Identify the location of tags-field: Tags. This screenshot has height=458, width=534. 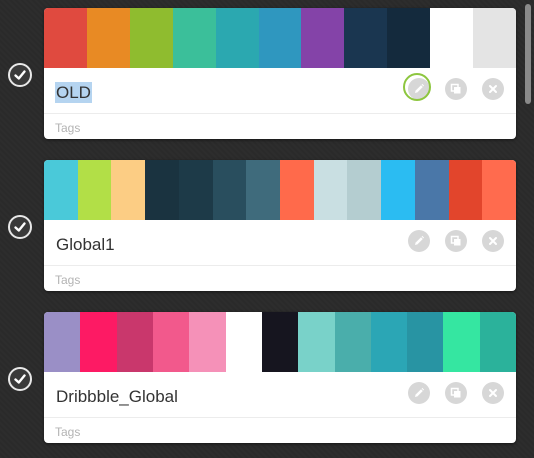
(67, 432).